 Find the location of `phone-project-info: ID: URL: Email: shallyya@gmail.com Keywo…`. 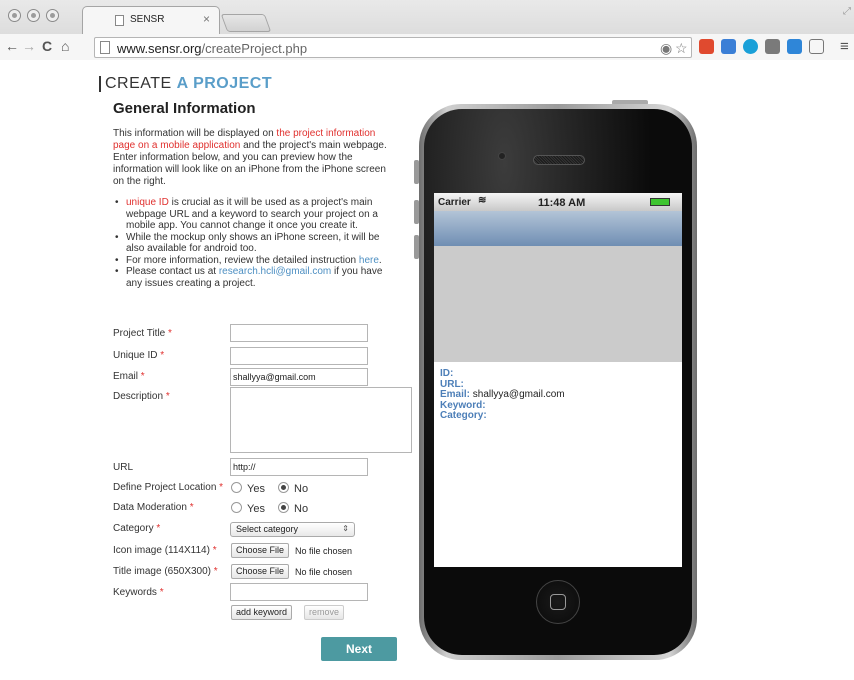

phone-project-info: ID: URL: Email: shallyya@gmail.com Keywo… is located at coordinates (502, 395).